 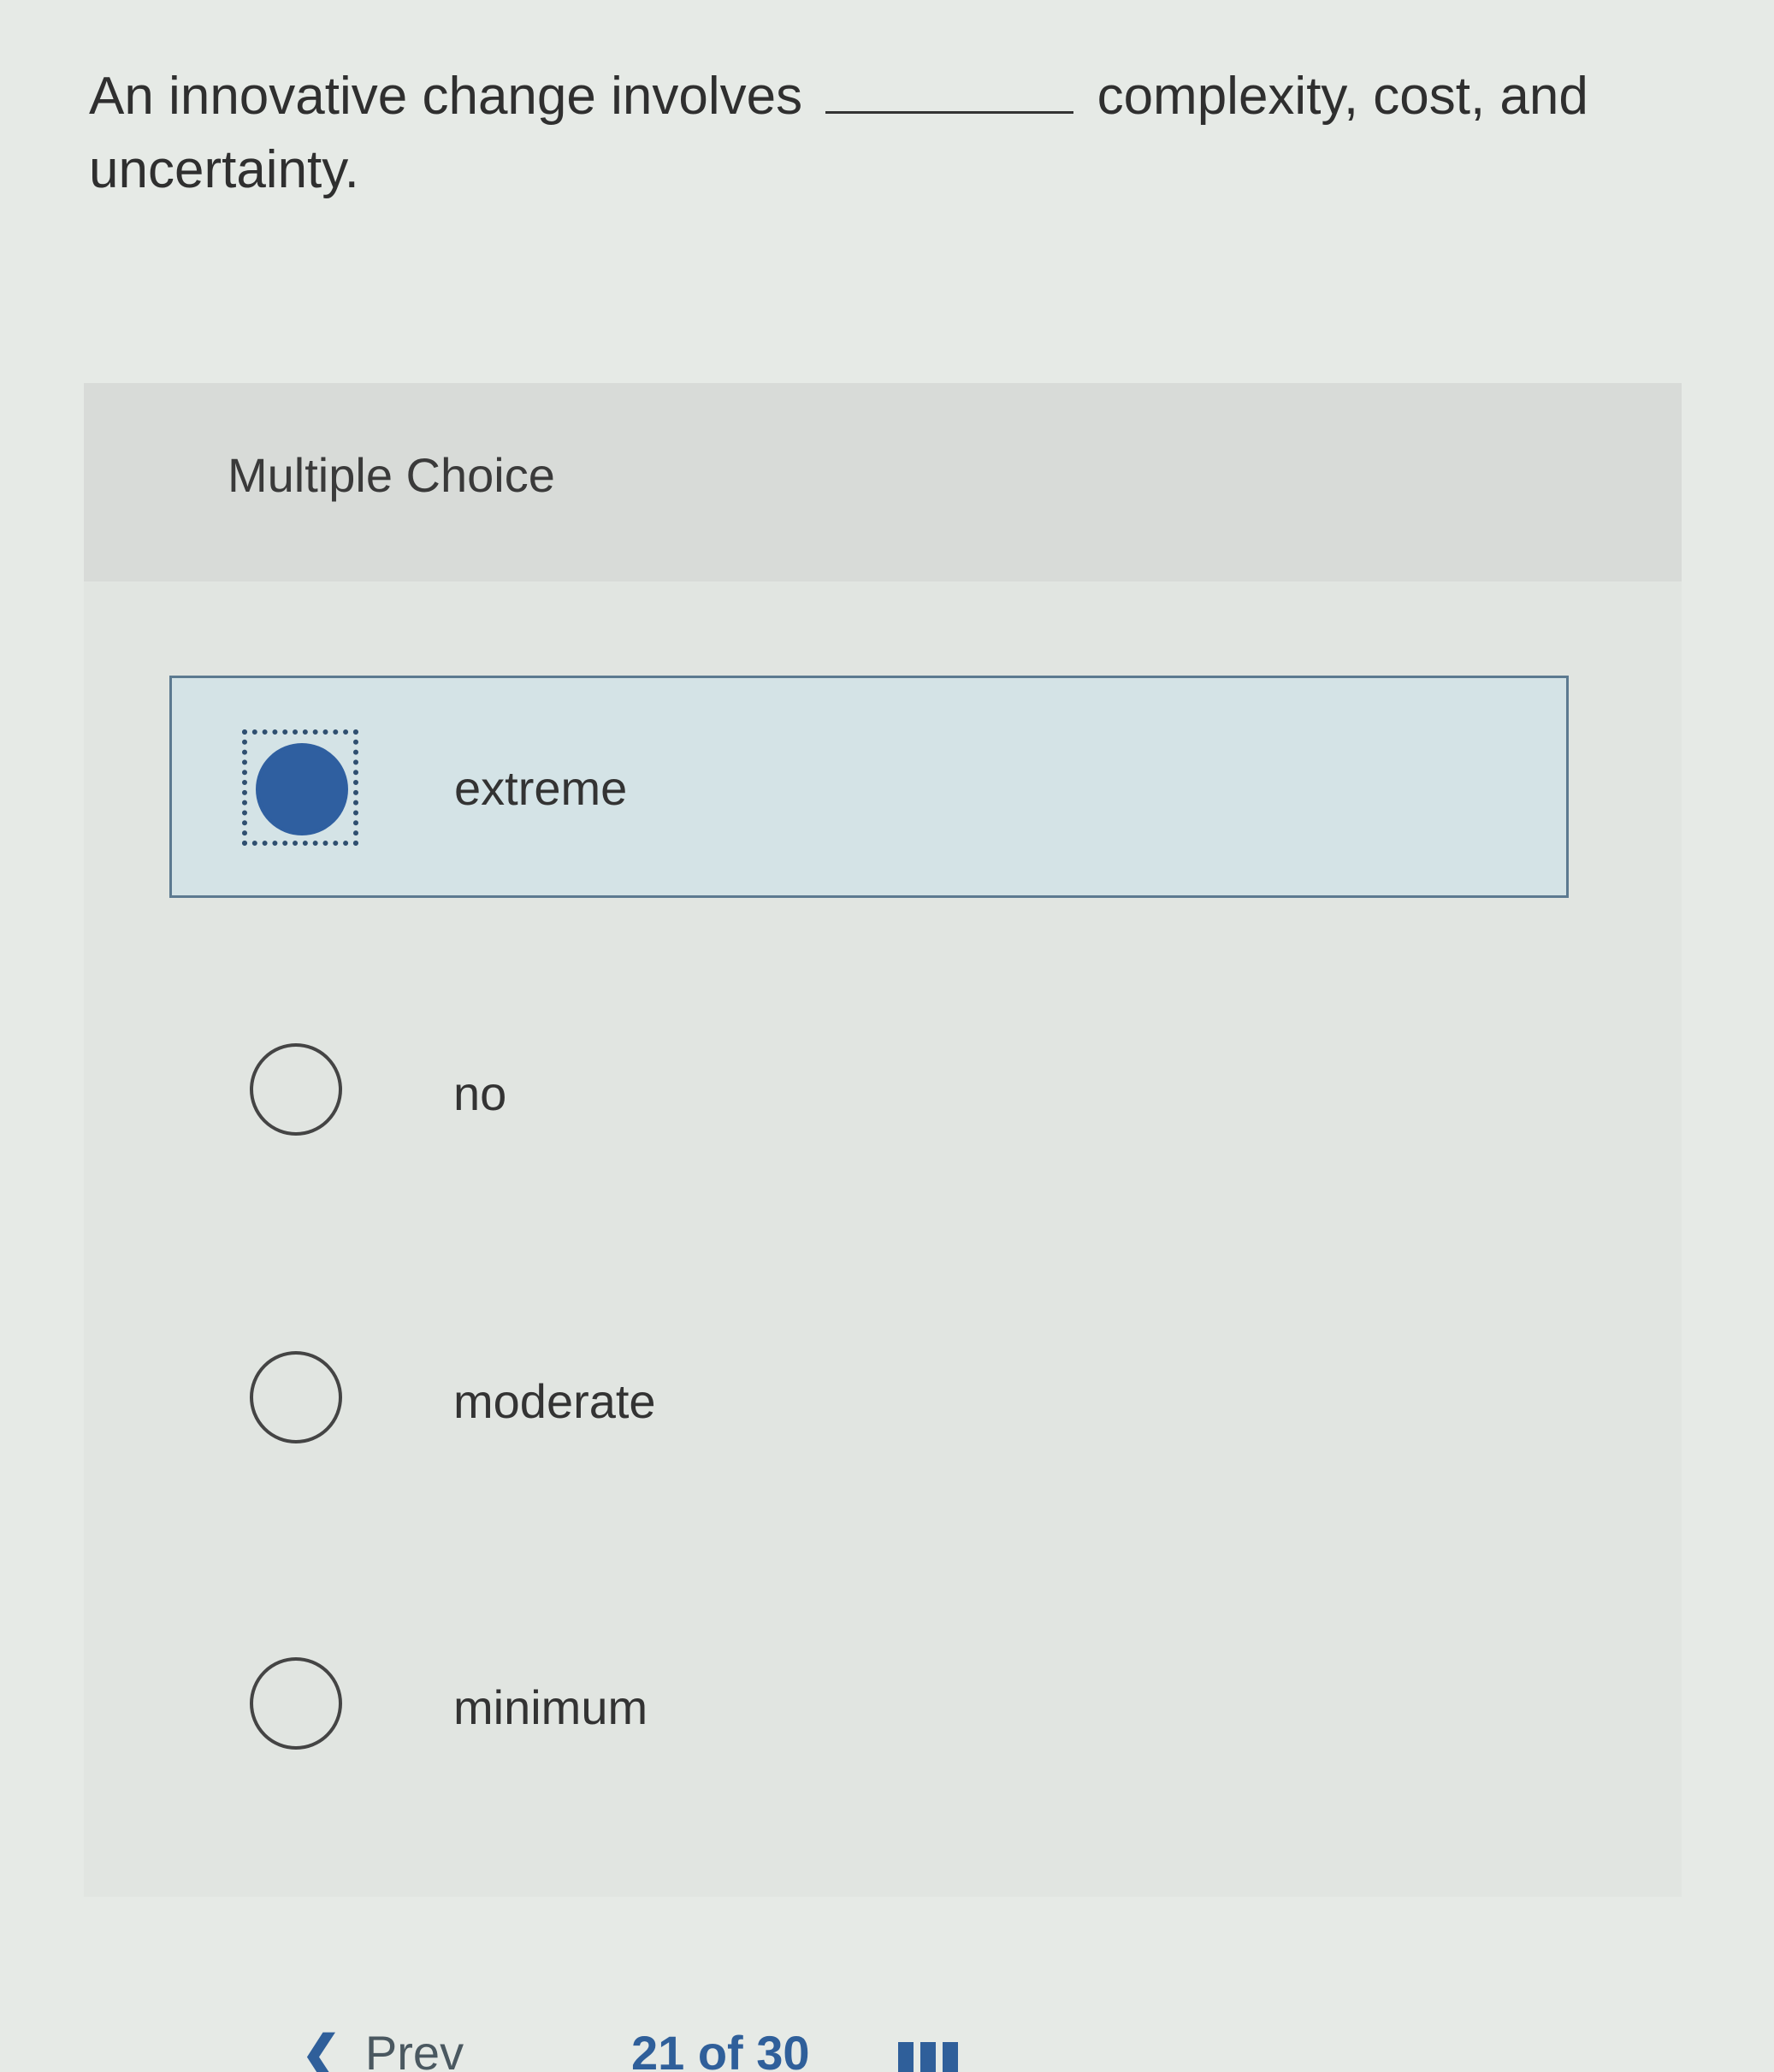 I want to click on option-label: extreme, so click(x=541, y=788).